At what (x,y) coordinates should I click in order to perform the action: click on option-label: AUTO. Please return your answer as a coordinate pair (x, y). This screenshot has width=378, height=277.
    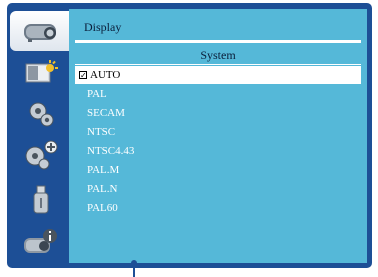
    Looking at the image, I should click on (105, 75).